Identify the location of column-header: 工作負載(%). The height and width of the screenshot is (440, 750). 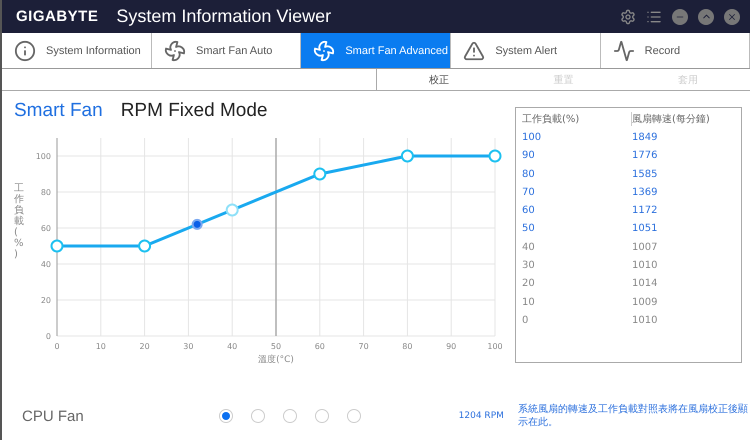
(577, 119).